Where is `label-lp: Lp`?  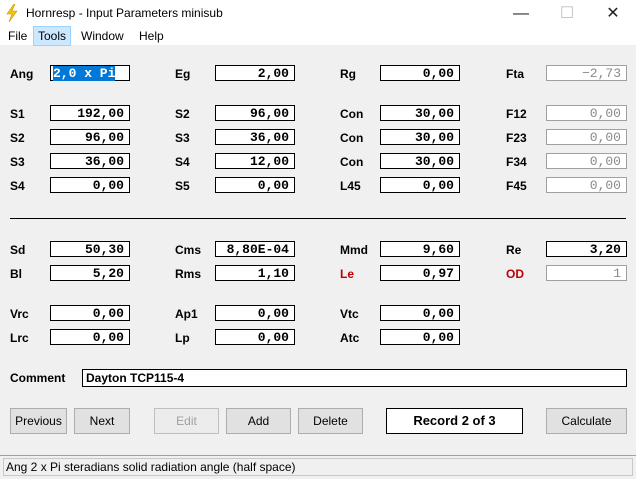
label-lp: Lp is located at coordinates (182, 338).